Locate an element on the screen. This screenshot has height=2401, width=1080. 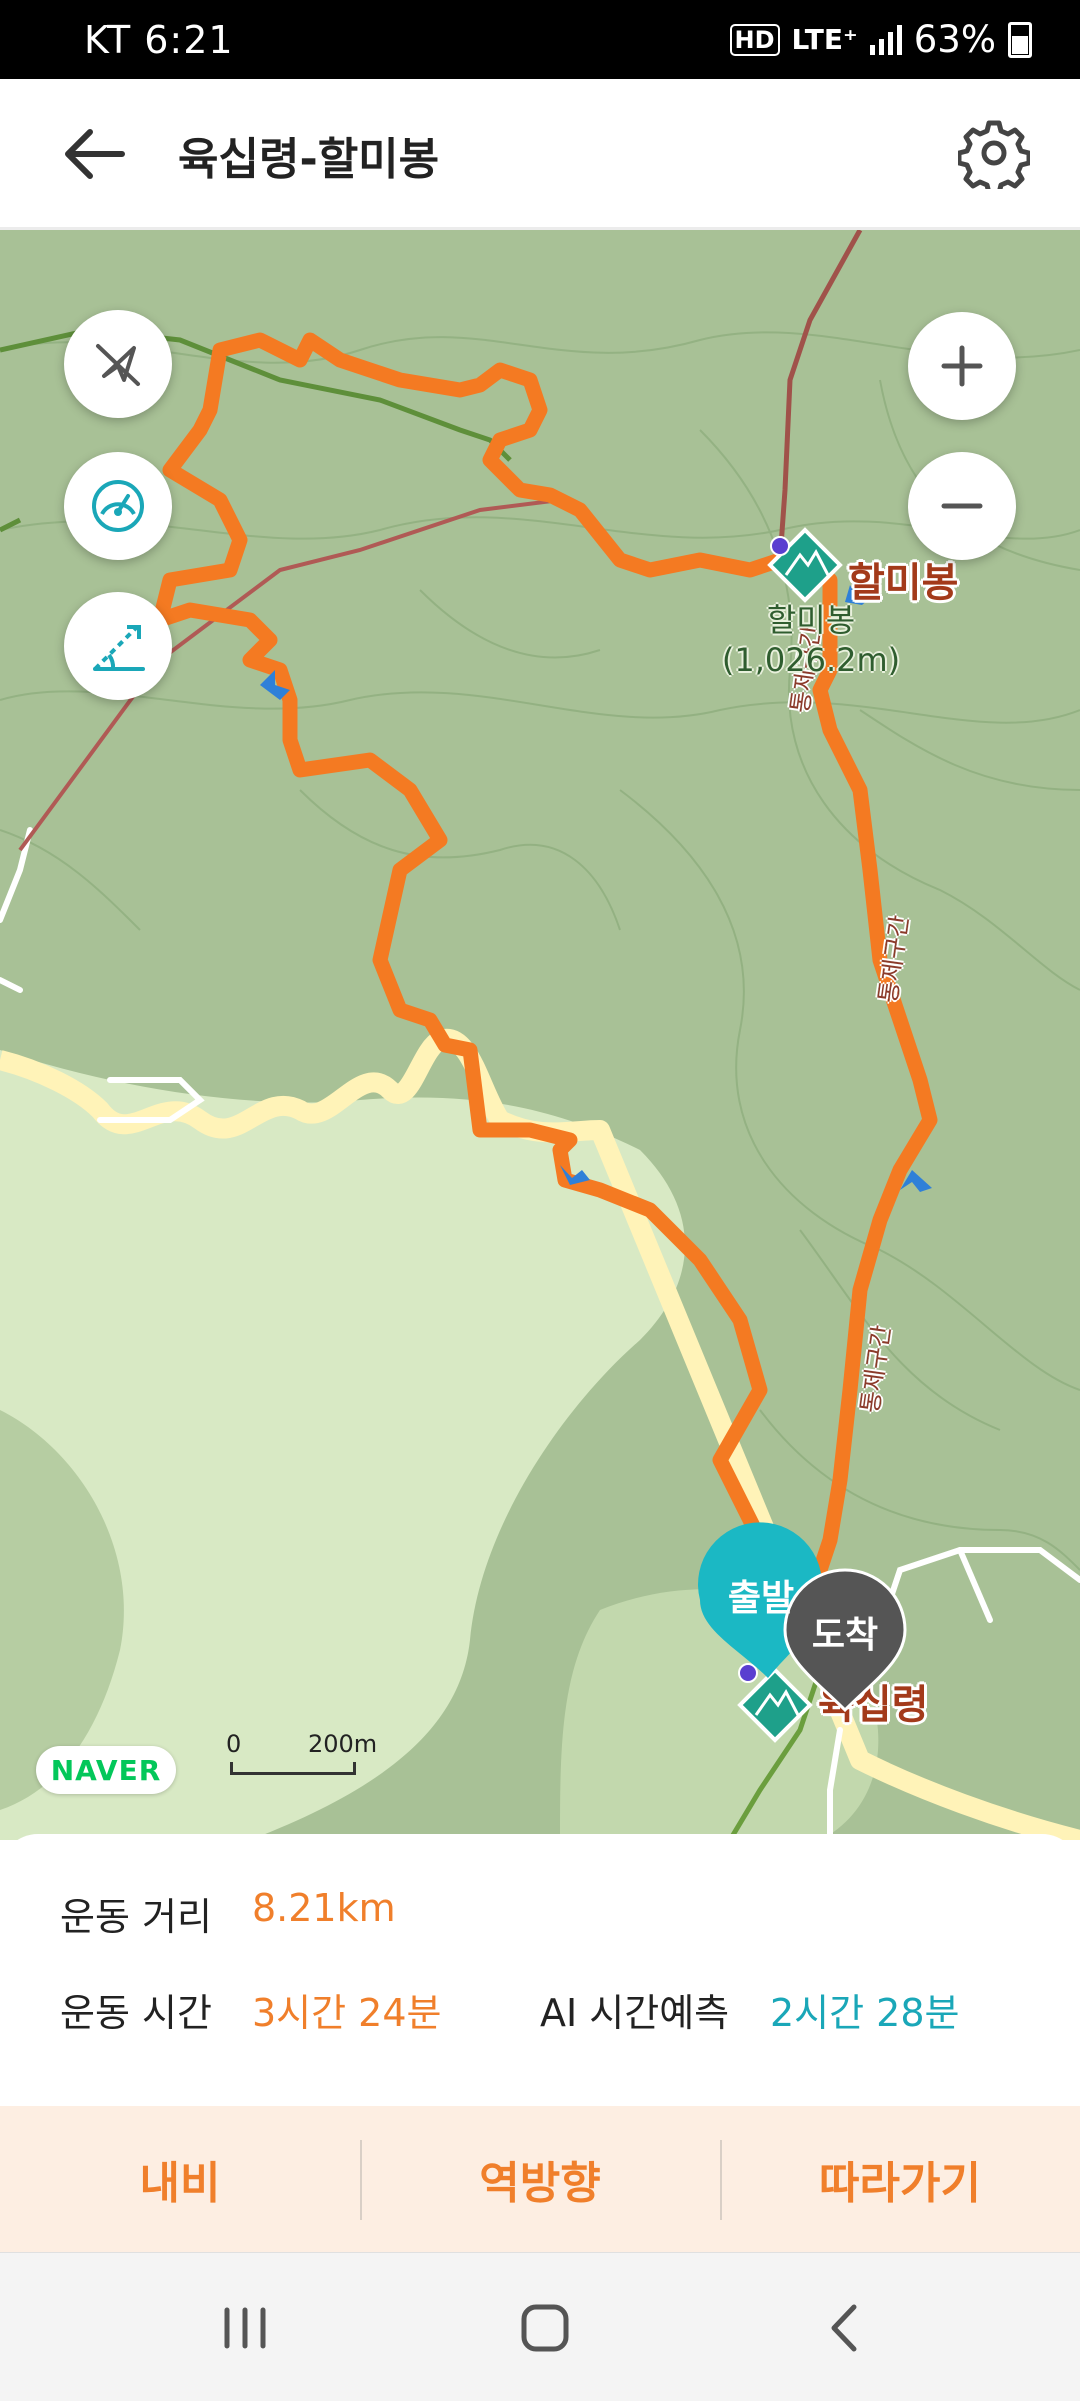
hd-voice-icon: HD is located at coordinates (754, 39).